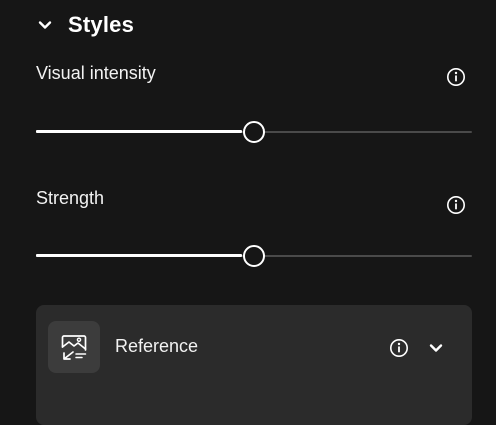 The height and width of the screenshot is (425, 496). Describe the element at coordinates (70, 198) in the screenshot. I see `strength-label: Strength` at that location.